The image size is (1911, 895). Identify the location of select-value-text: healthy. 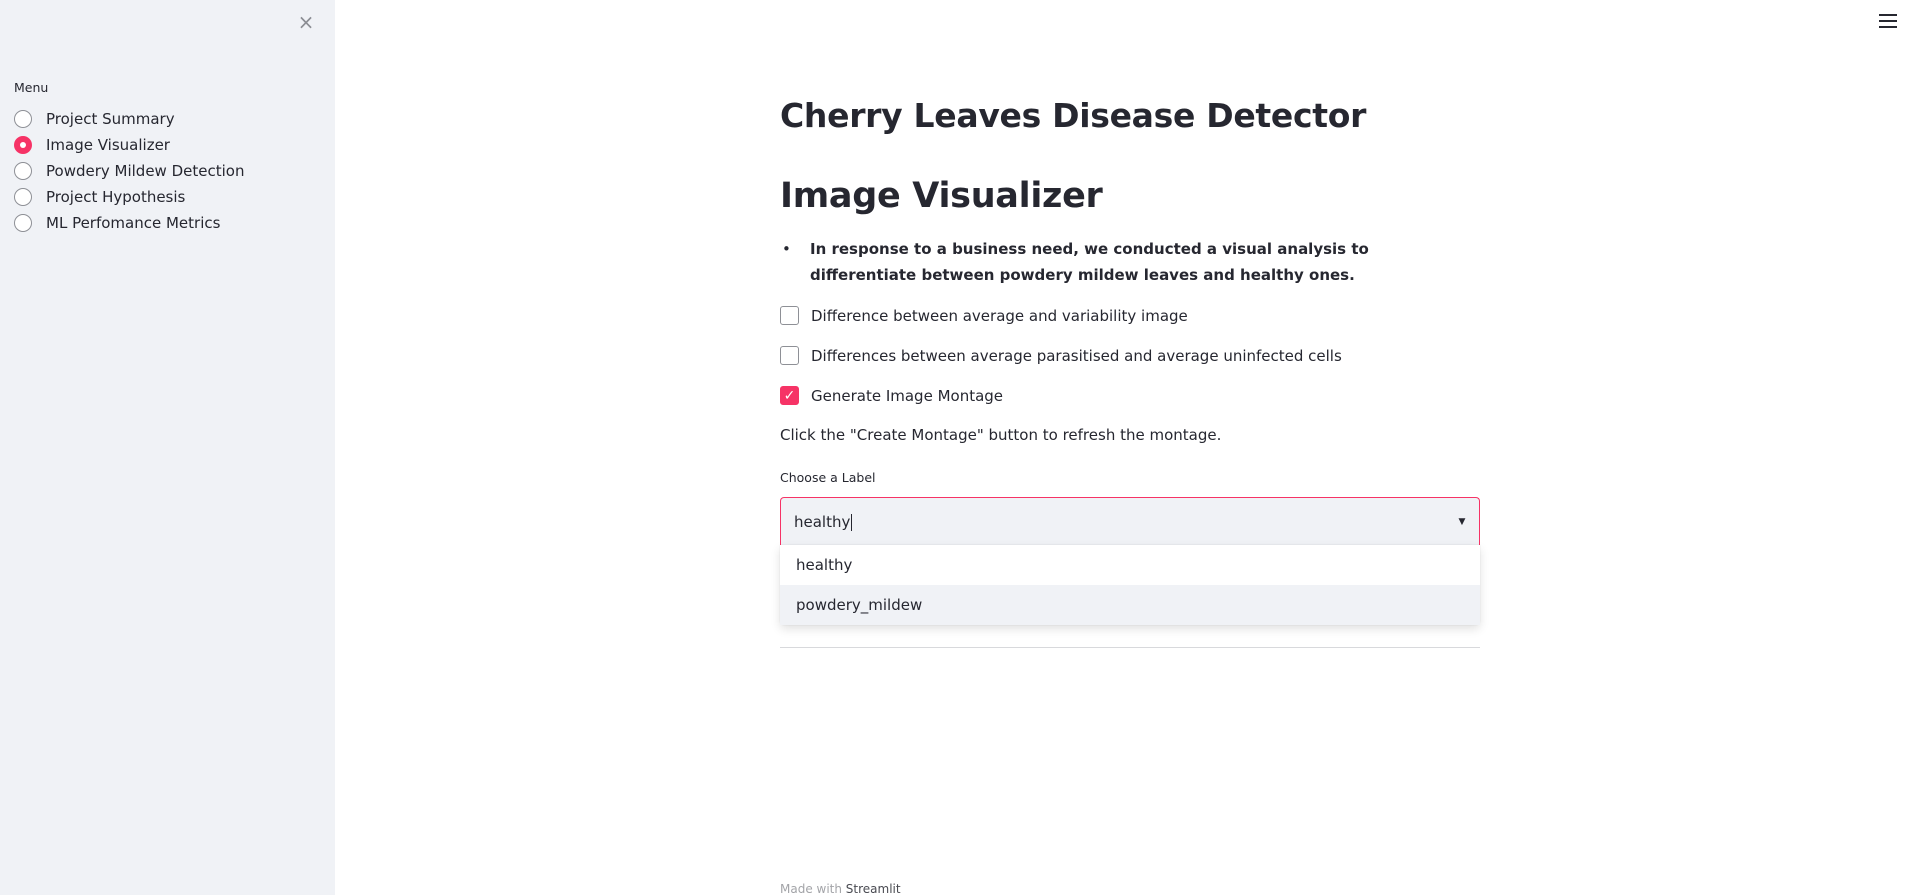
(822, 521).